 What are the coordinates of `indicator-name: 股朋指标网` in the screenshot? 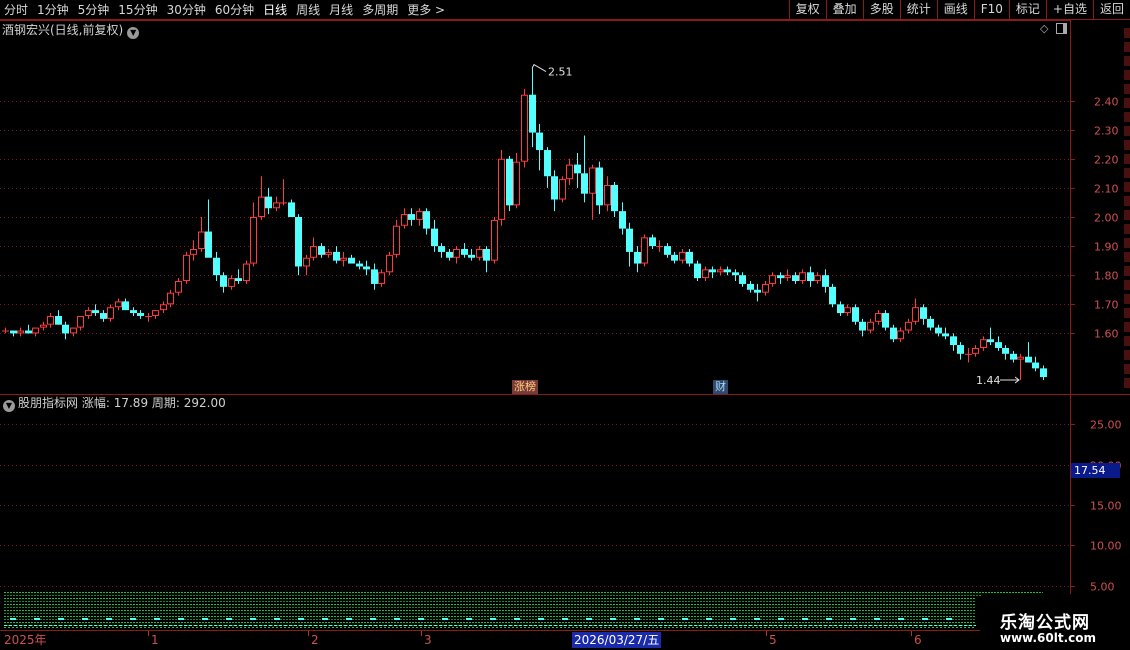 It's located at (48, 403).